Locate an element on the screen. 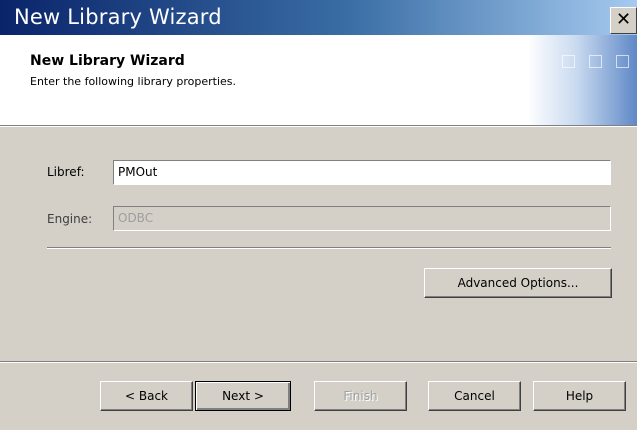  form-separator-highlight is located at coordinates (329, 248).